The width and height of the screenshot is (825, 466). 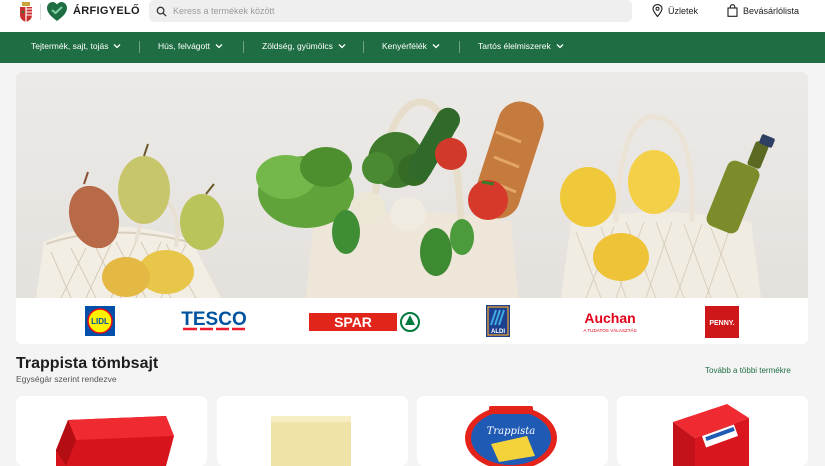 I want to click on brand-heart-logo-icon, so click(x=57, y=12).